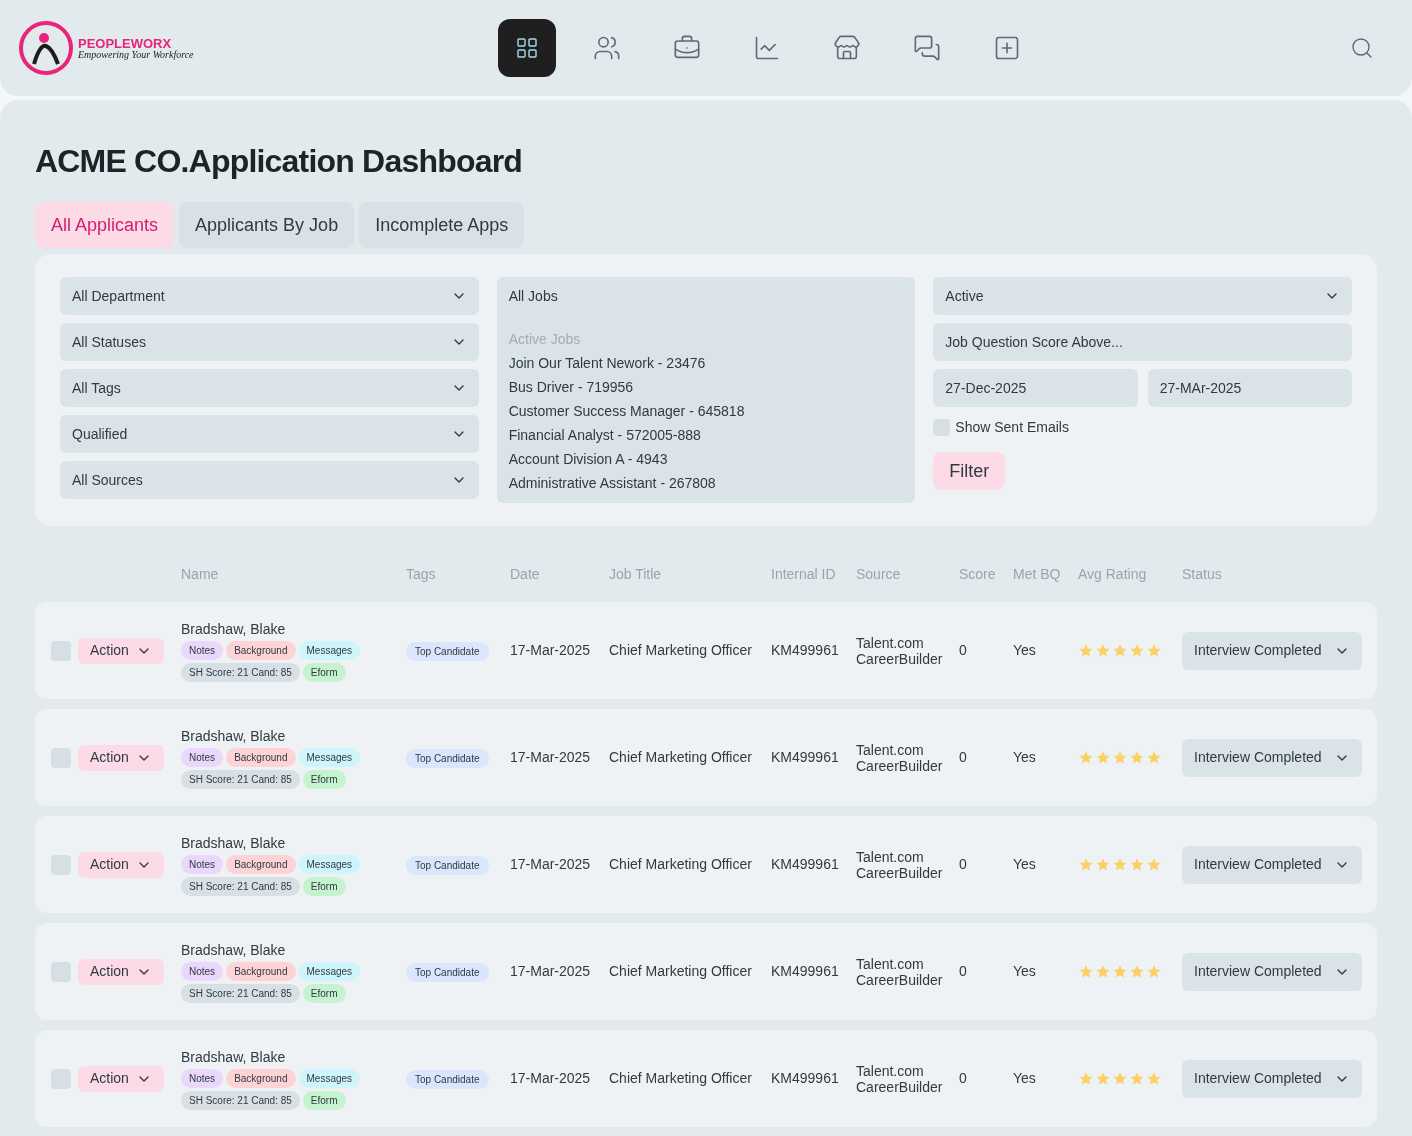 The width and height of the screenshot is (1412, 1136). I want to click on met-bq-text: Yes, so click(1025, 971).